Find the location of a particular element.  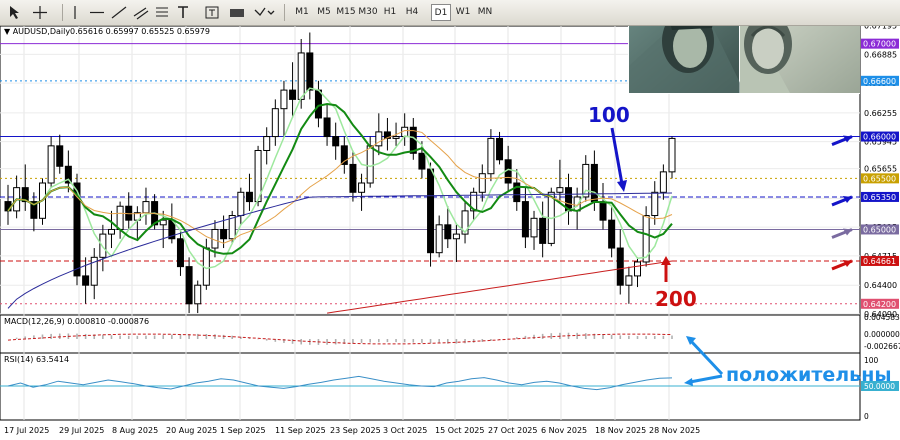

channel-icon is located at coordinates (141, 12).